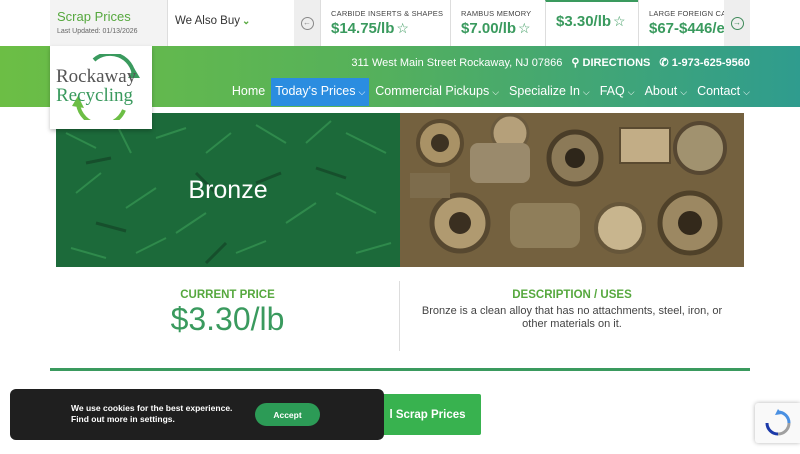  I want to click on ticker-prev-button: ←, so click(307, 23).